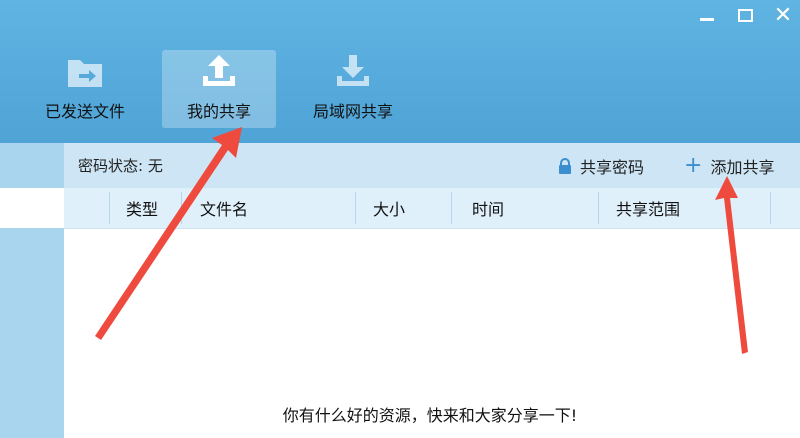  I want to click on tool-label: 已发送文件, so click(84, 111).